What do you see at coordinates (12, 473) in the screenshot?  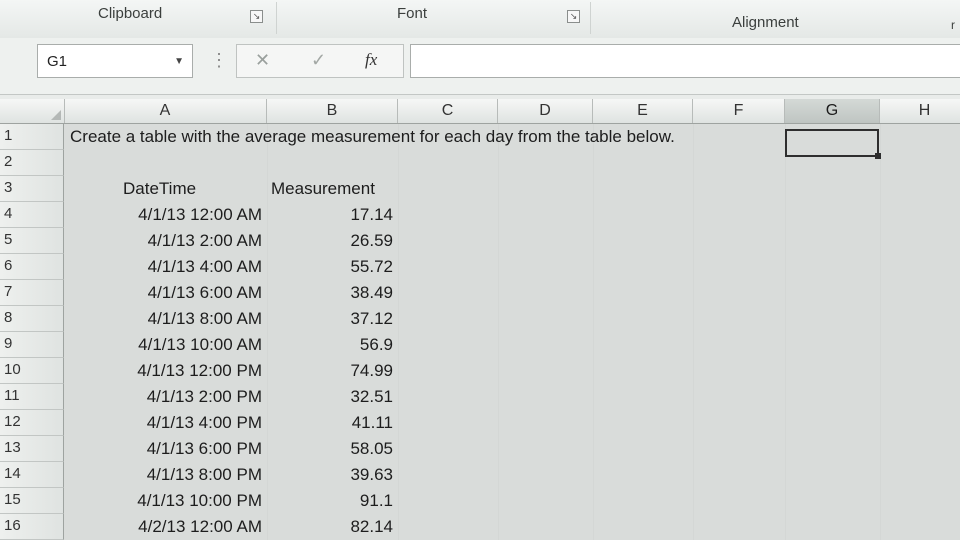 I see `row-number: 14` at bounding box center [12, 473].